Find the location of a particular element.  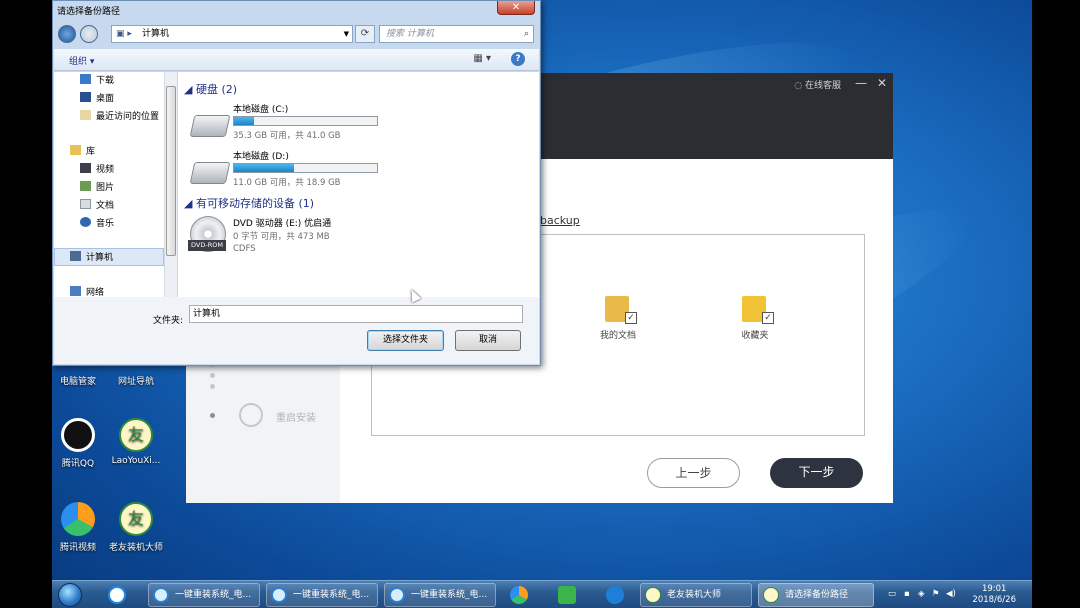

help-icon: ? is located at coordinates (518, 59).